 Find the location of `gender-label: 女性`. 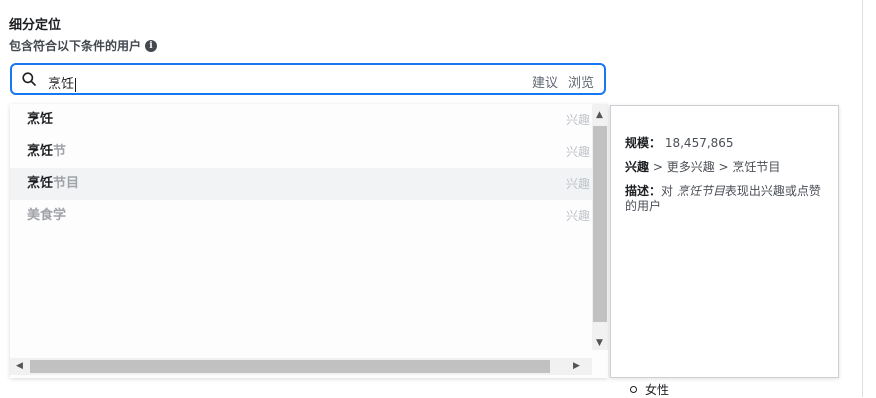

gender-label: 女性 is located at coordinates (657, 390).